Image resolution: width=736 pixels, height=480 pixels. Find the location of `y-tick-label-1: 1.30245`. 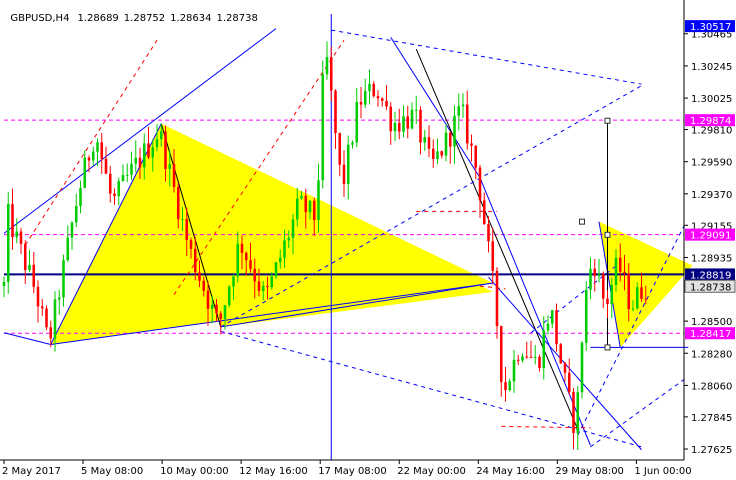

y-tick-label-1: 1.30245 is located at coordinates (711, 67).